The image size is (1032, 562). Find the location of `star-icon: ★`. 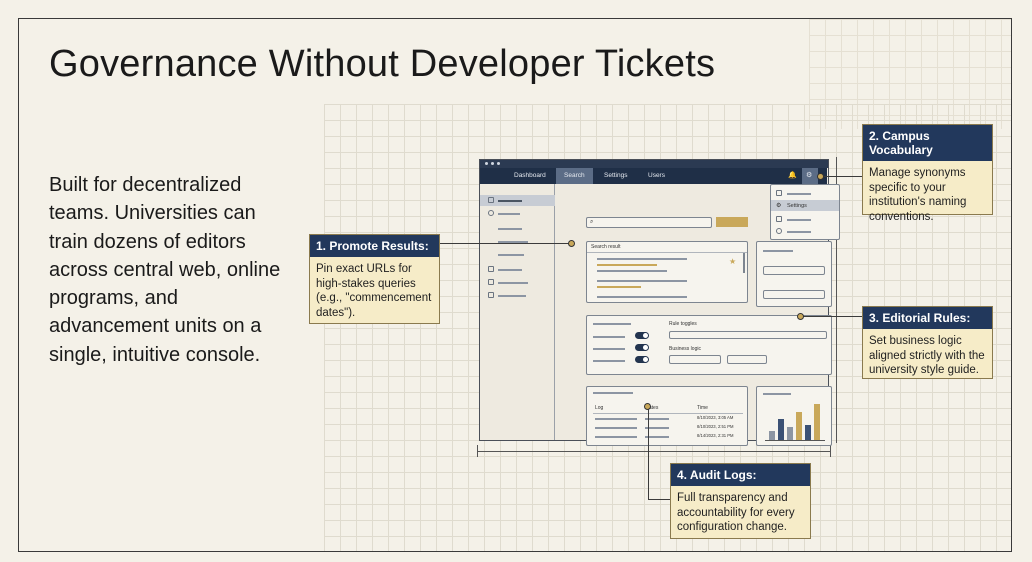

star-icon: ★ is located at coordinates (732, 261).